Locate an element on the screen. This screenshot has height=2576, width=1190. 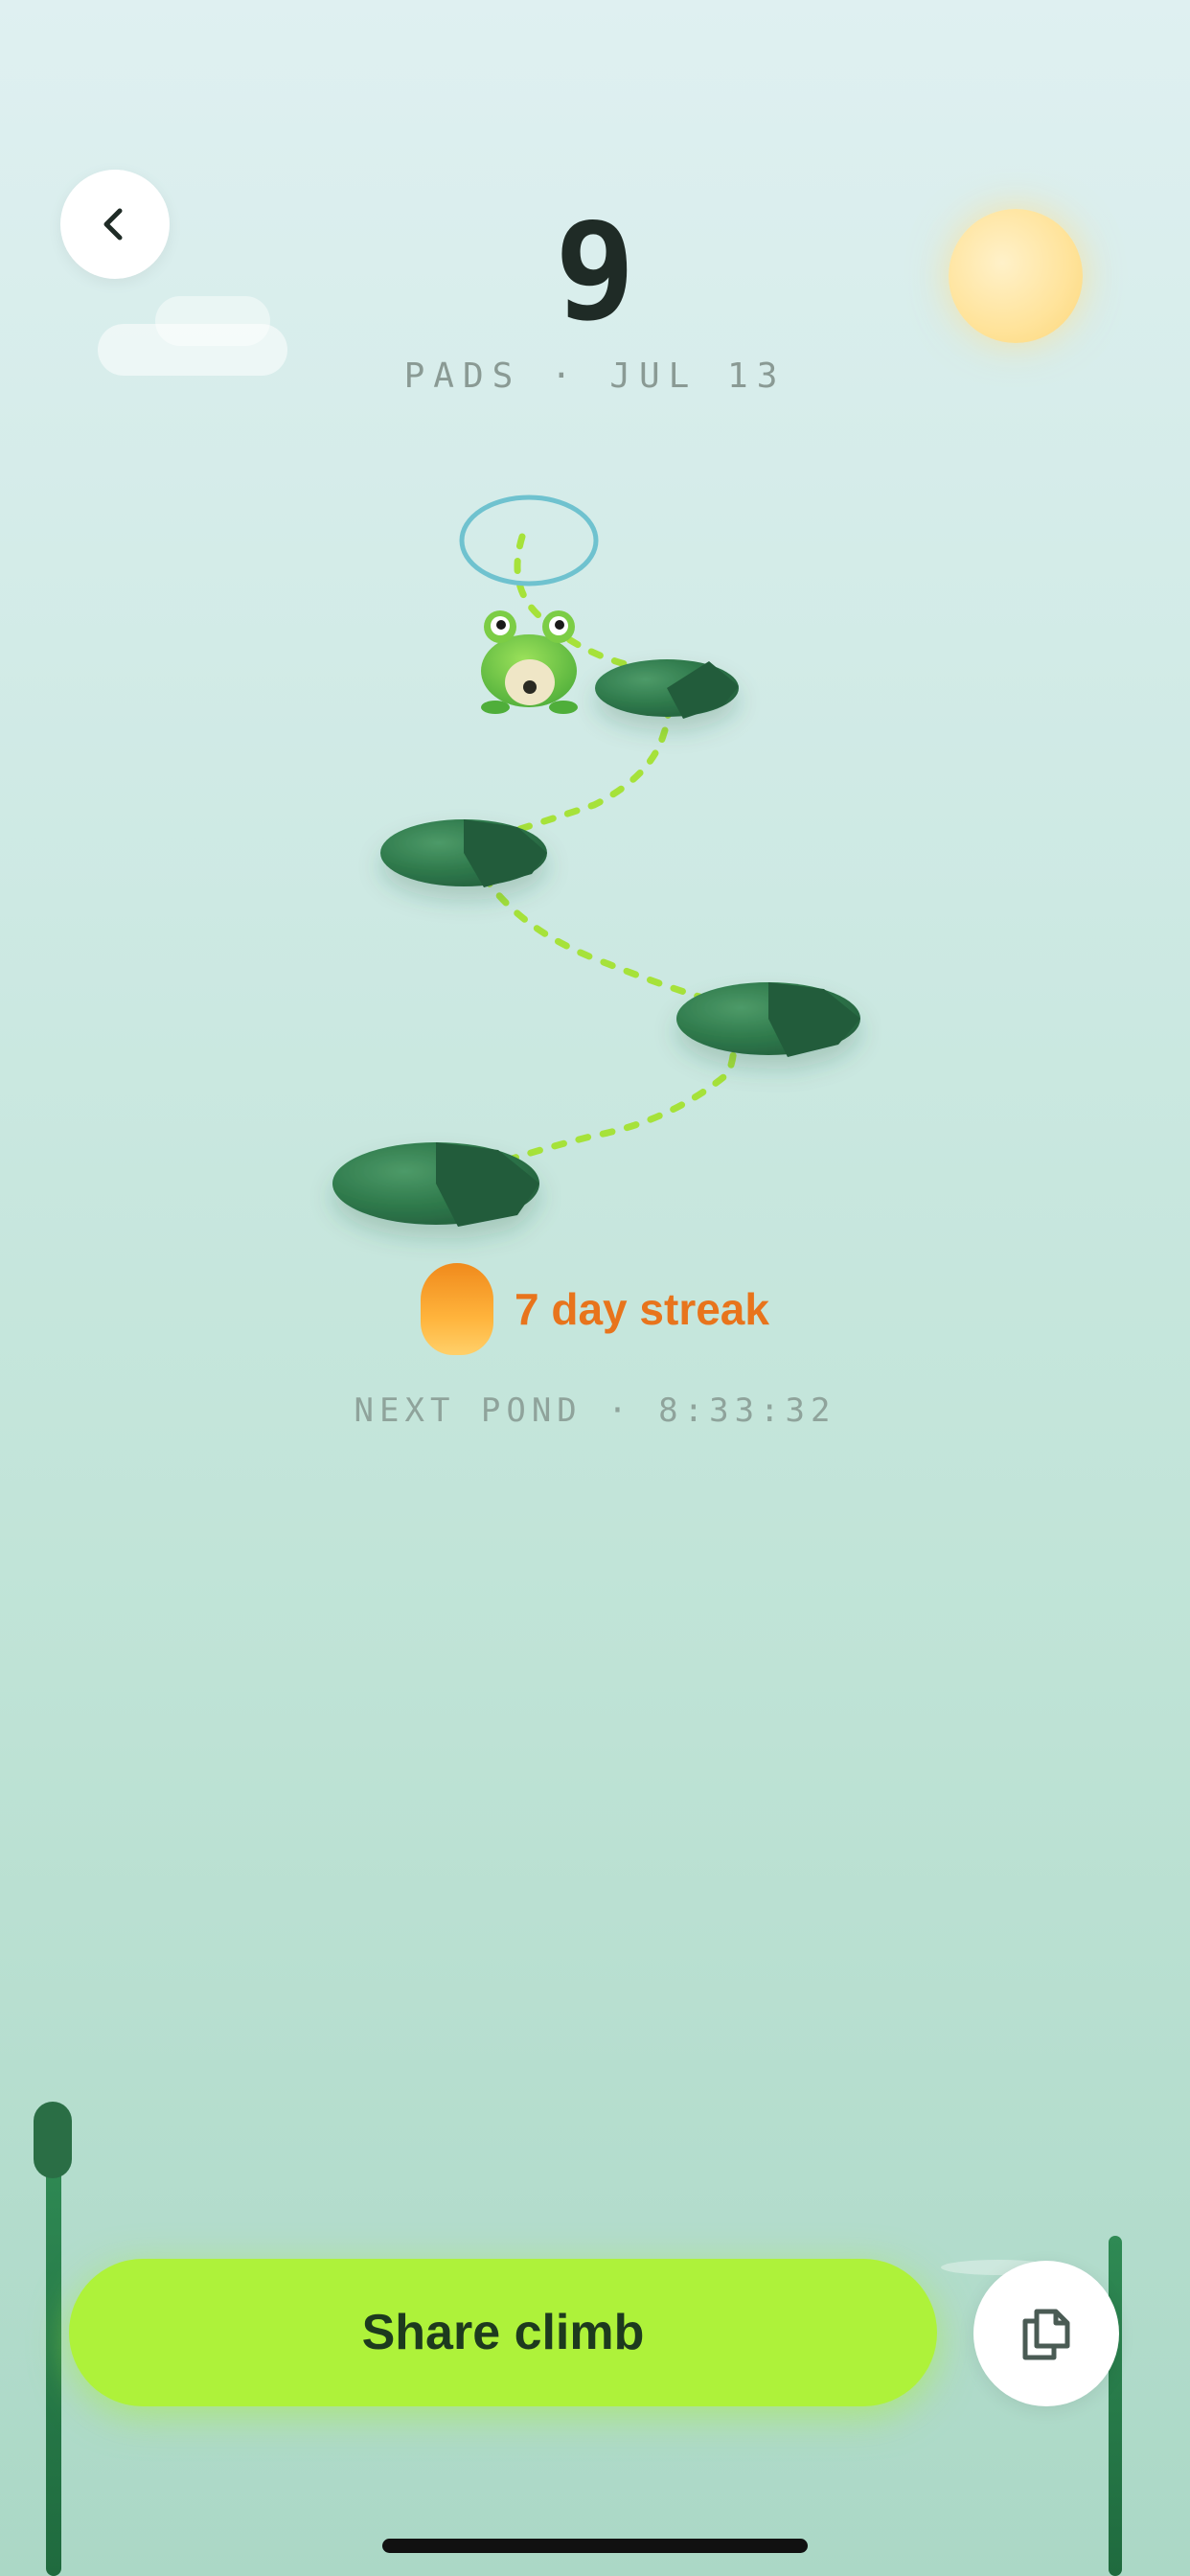
pond-illustration is located at coordinates (596, 860).